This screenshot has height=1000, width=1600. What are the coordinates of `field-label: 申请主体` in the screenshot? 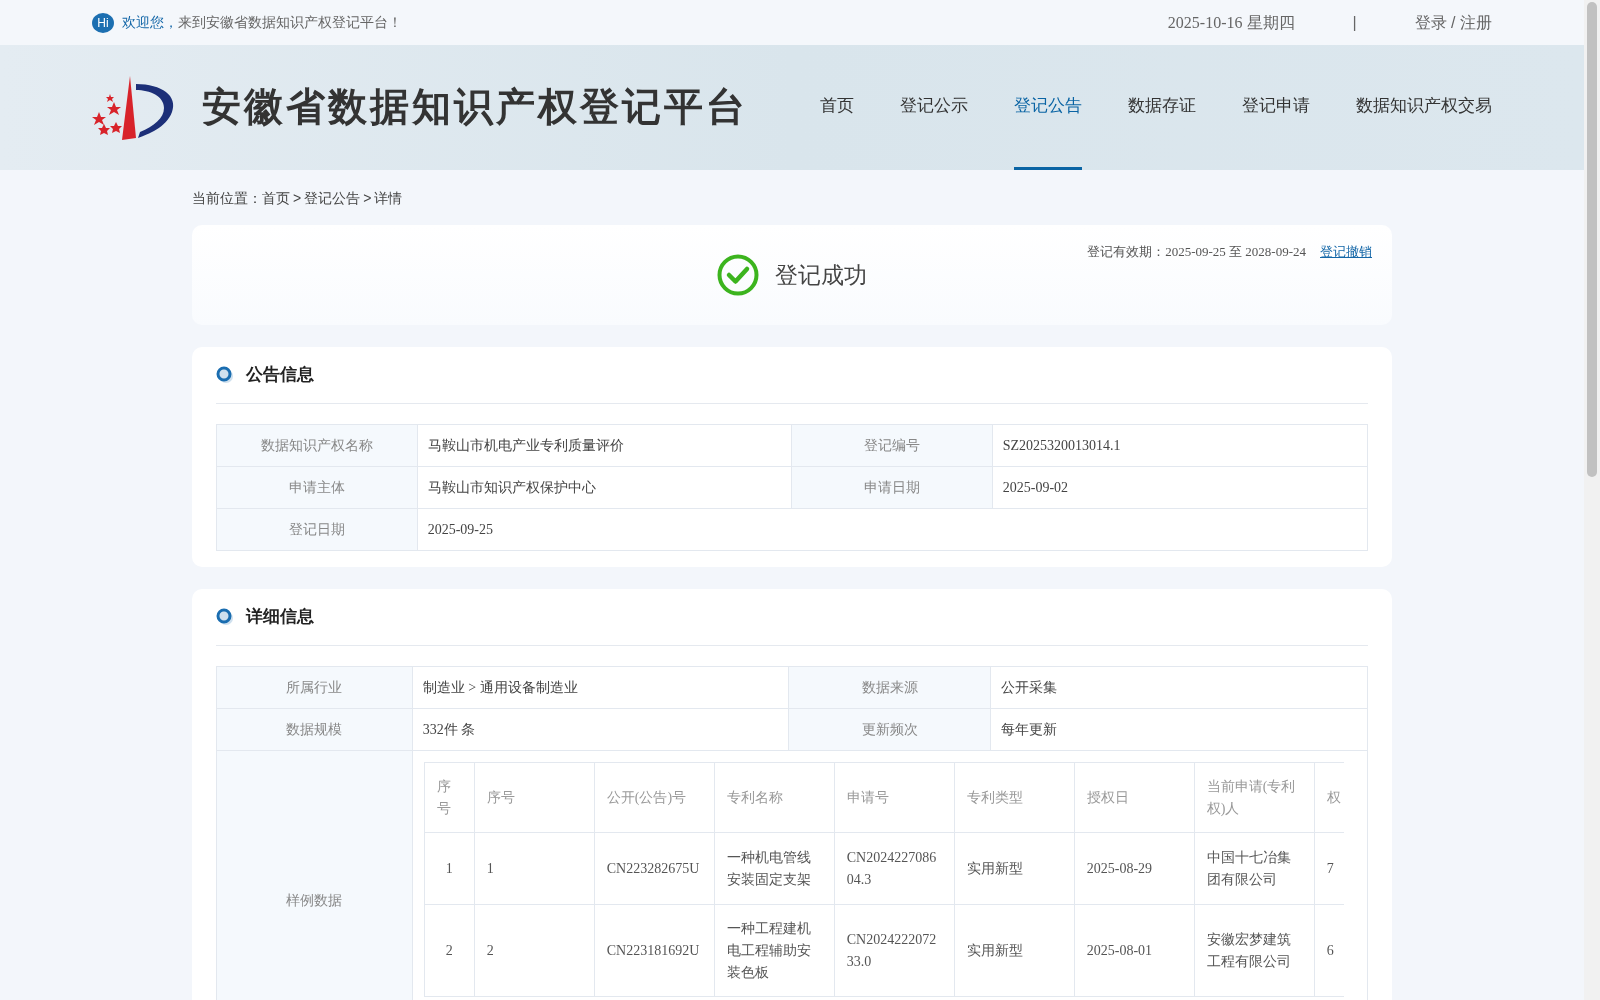 It's located at (317, 487).